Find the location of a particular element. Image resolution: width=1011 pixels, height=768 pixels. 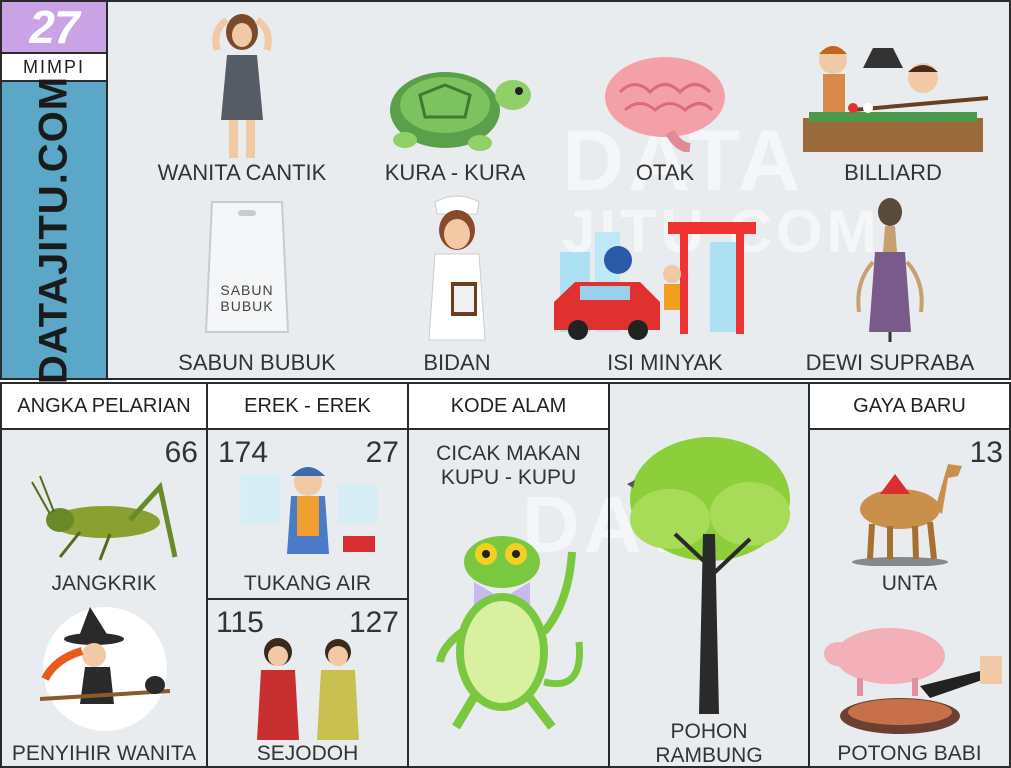

top-item-bidan: BIDAN is located at coordinates (457, 284).